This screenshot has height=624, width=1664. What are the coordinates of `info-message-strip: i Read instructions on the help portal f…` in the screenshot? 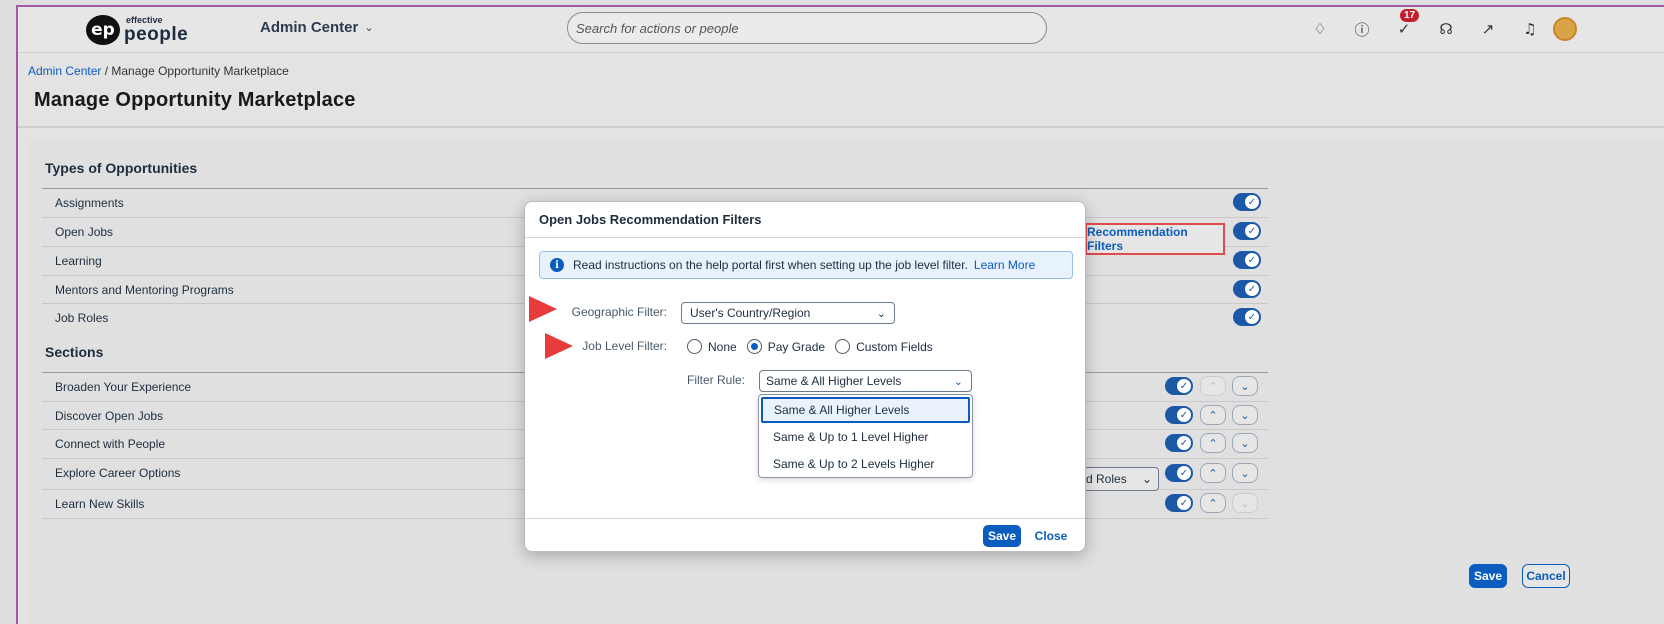 It's located at (806, 265).